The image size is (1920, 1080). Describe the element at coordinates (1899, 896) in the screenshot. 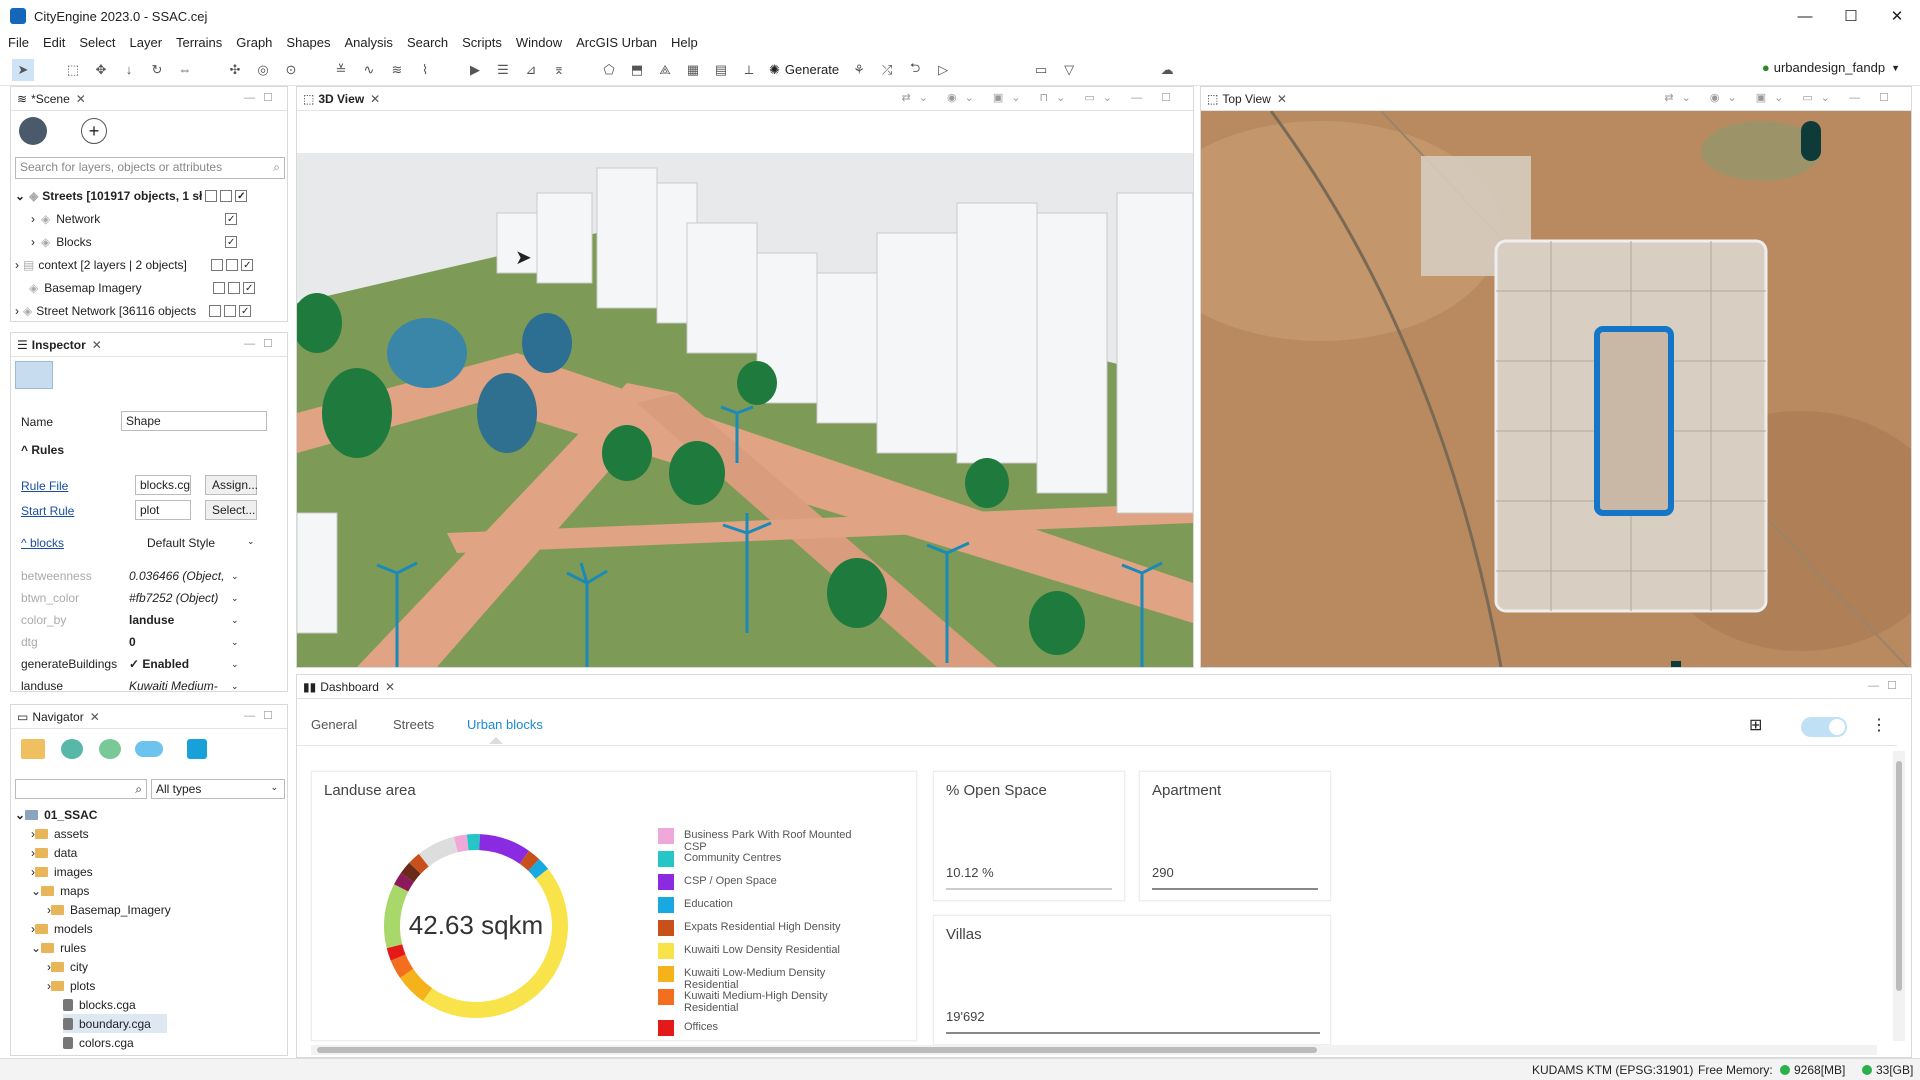

I see `vertical-scrollbar` at that location.